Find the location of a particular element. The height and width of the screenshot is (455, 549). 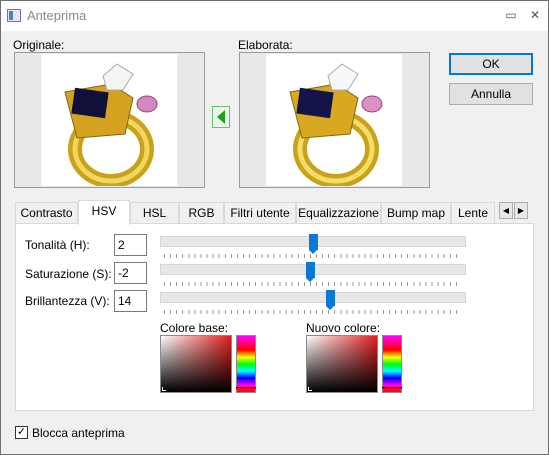

ring-image-processed is located at coordinates (336, 125).